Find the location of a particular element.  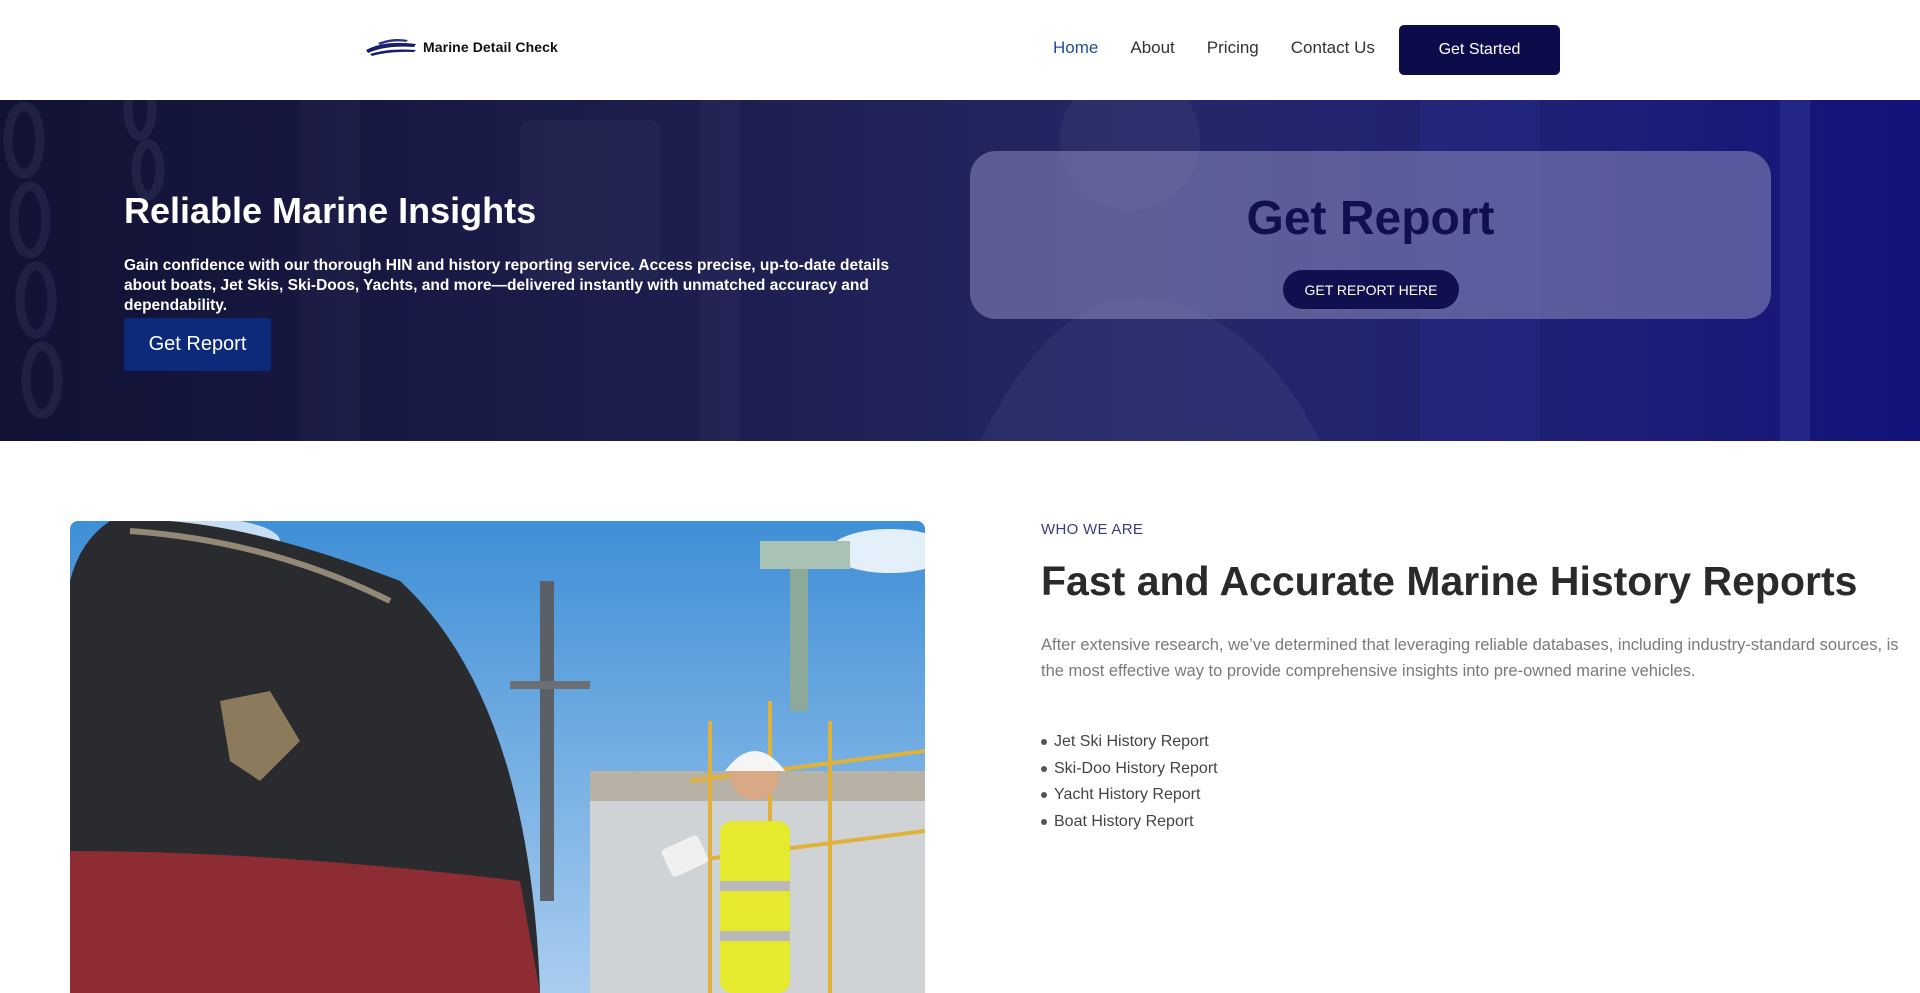

nav-contact-us: Contact Us is located at coordinates (1333, 48).